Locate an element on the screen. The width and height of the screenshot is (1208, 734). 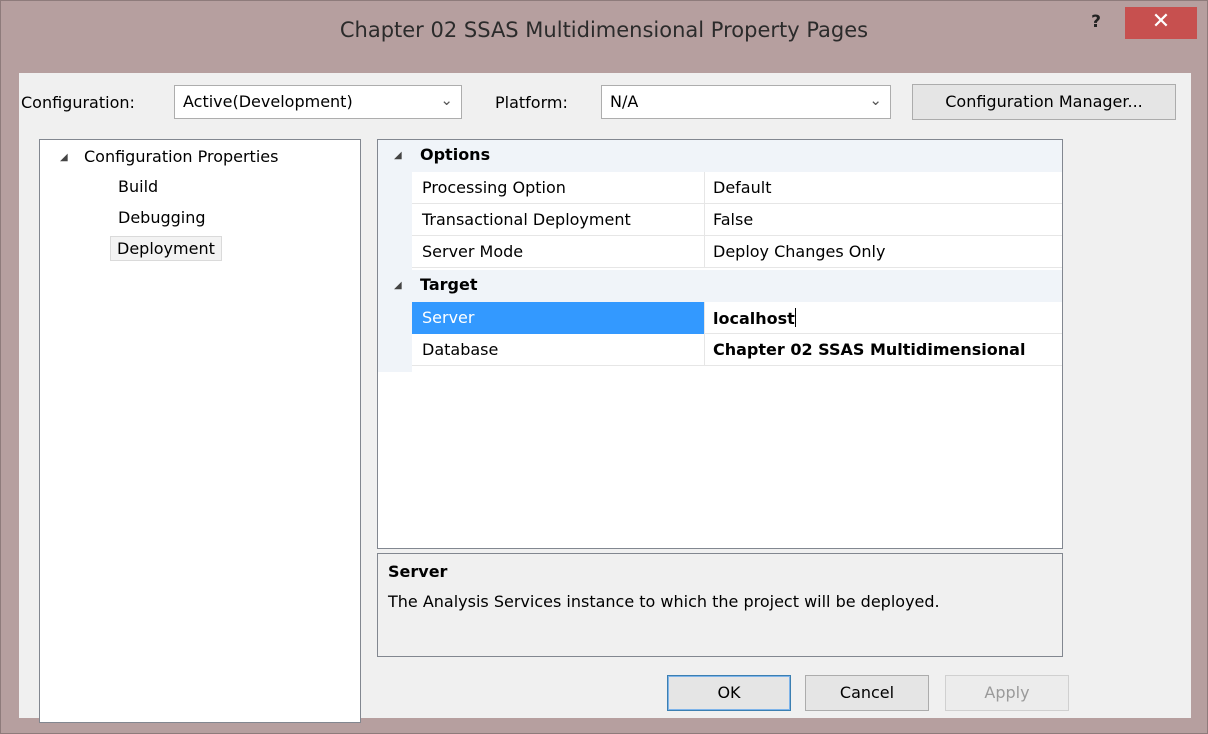
grid-gutter is located at coordinates (395, 256).